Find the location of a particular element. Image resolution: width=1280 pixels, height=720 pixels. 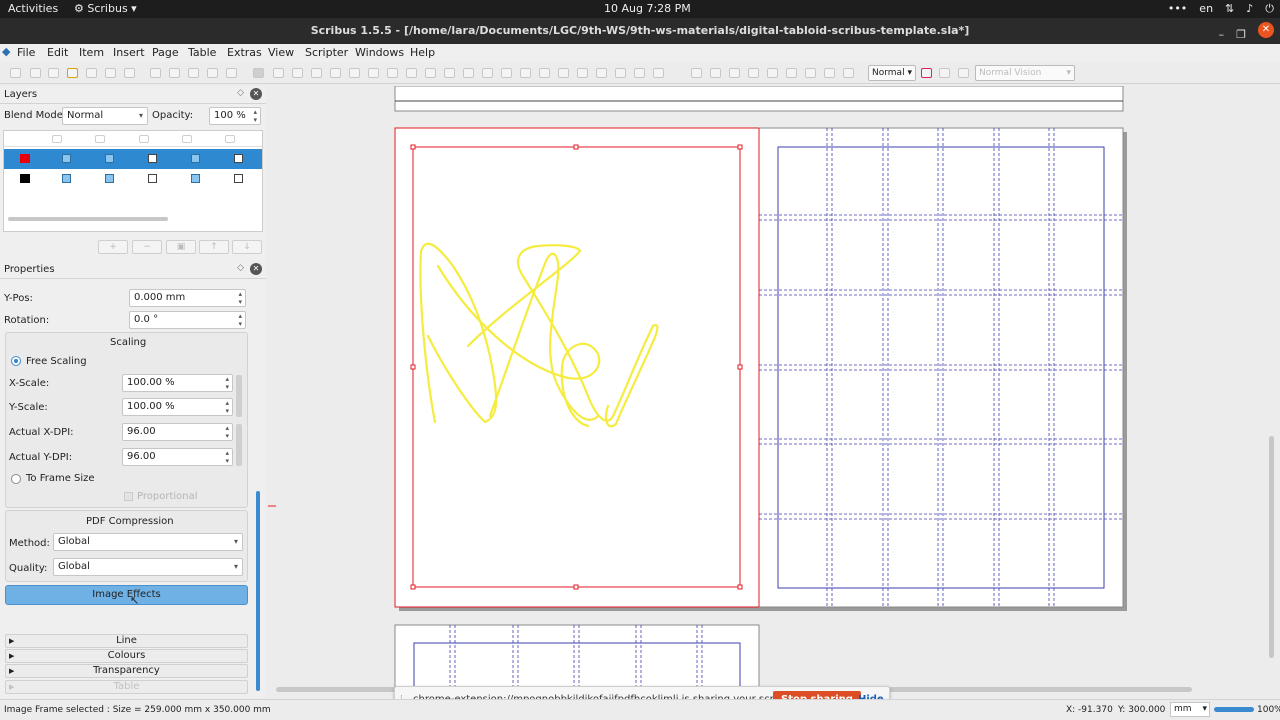

layers-scrollbar is located at coordinates (88, 219).